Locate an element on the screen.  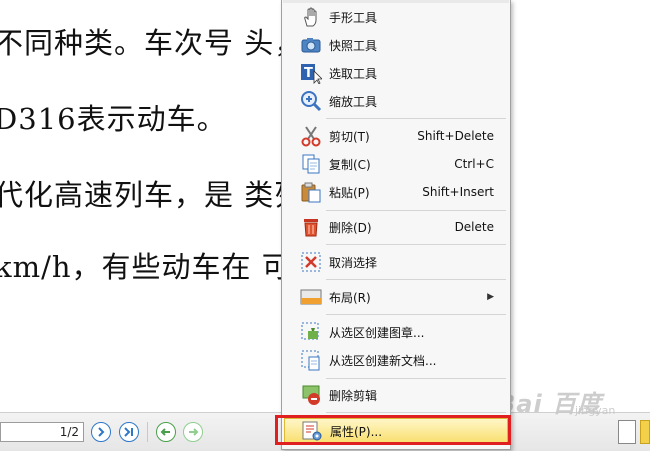
menu-item-zoom-tool: 缩放工具 is located at coordinates (396, 101).